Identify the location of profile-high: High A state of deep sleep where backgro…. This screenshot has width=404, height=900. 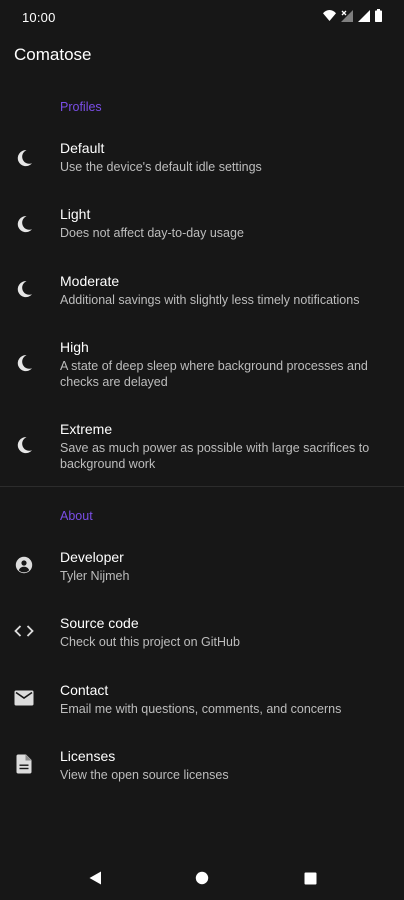
(202, 364).